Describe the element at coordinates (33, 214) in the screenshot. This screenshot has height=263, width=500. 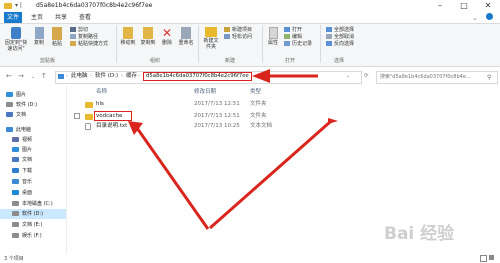
I see `sidebar-item-drive-d-selected: 软件 (D:)` at that location.